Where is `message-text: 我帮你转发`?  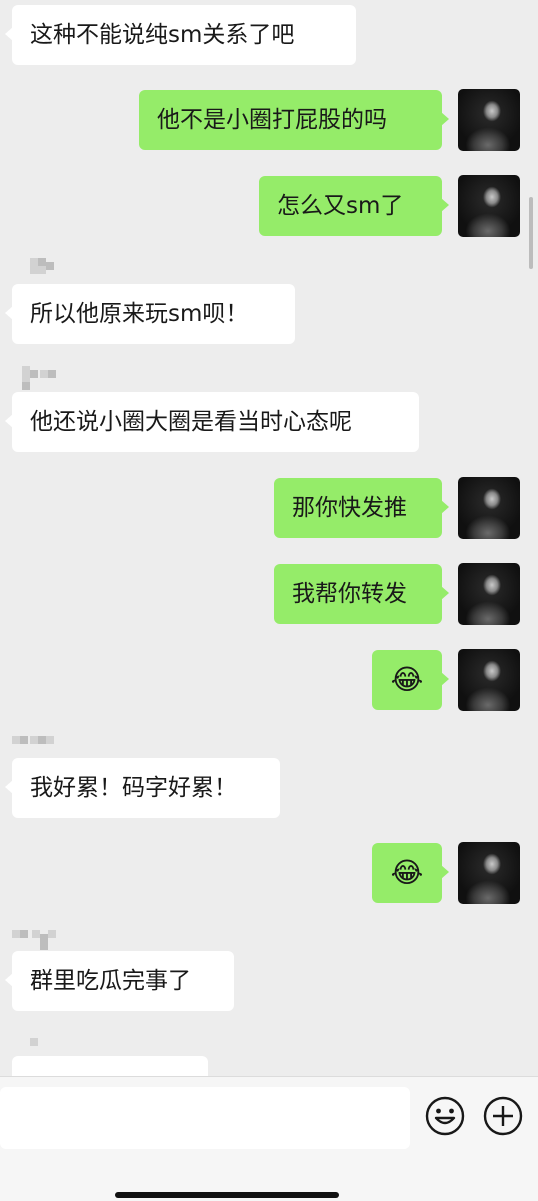
message-text: 我帮你转发 is located at coordinates (349, 594).